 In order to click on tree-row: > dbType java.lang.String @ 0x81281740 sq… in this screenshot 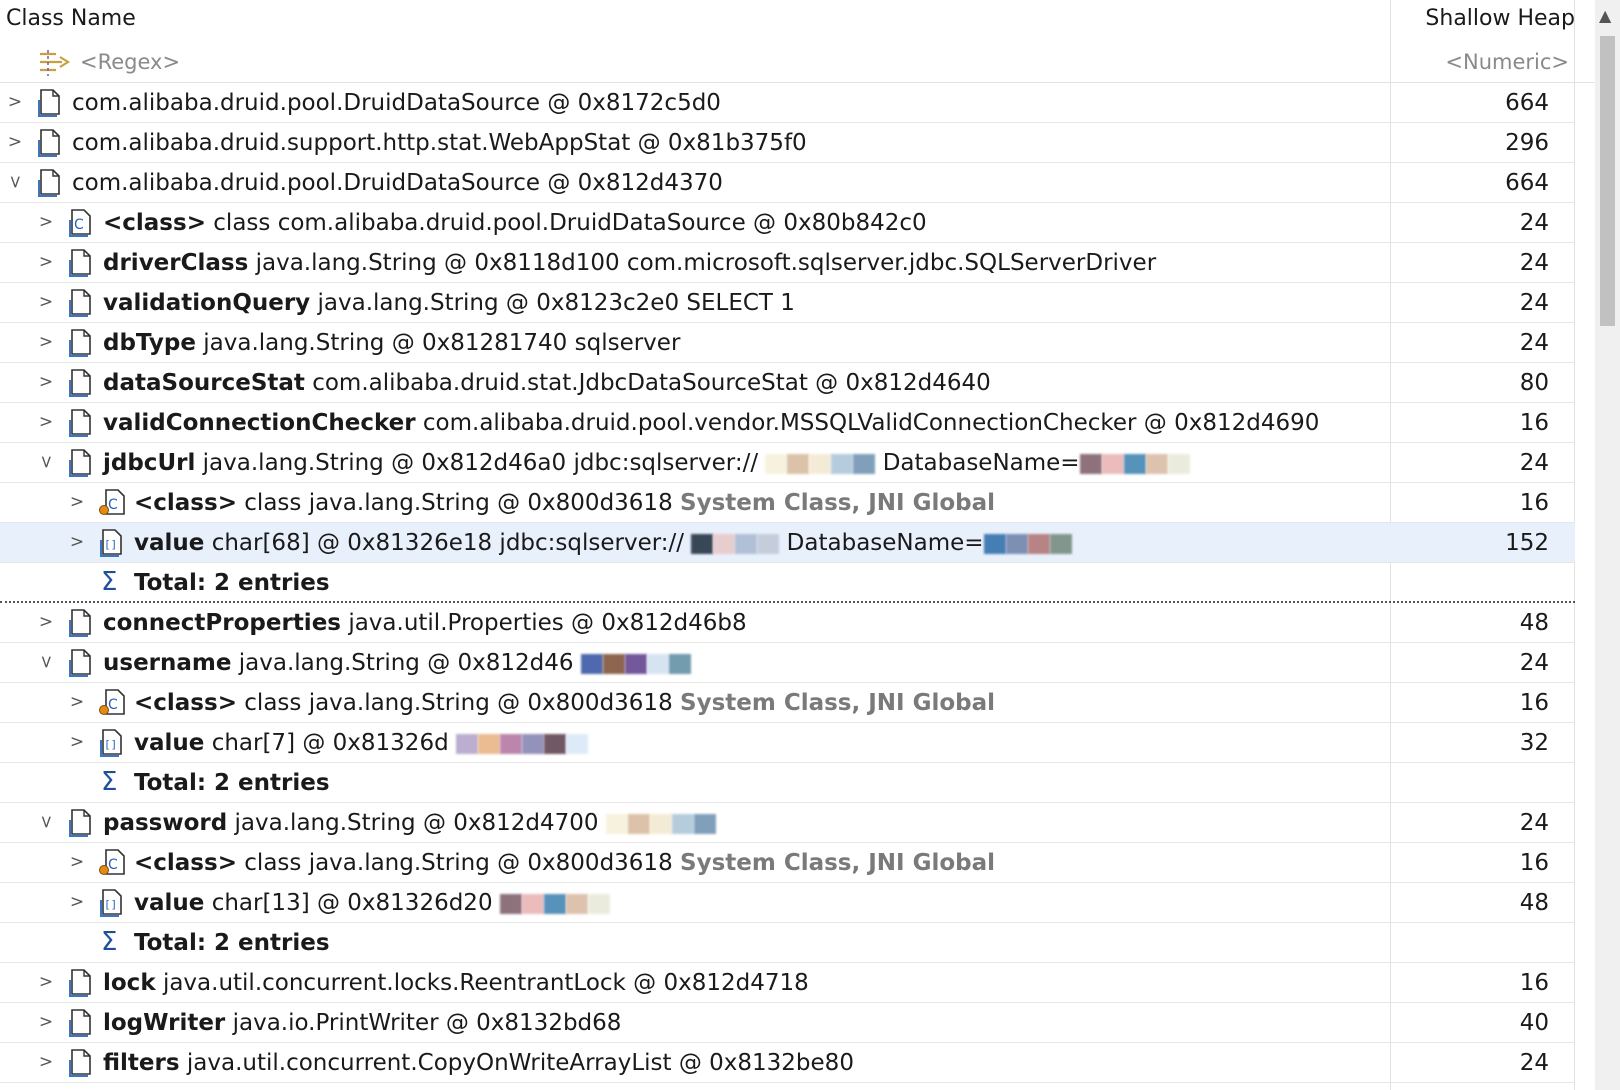, I will do `click(787, 343)`.